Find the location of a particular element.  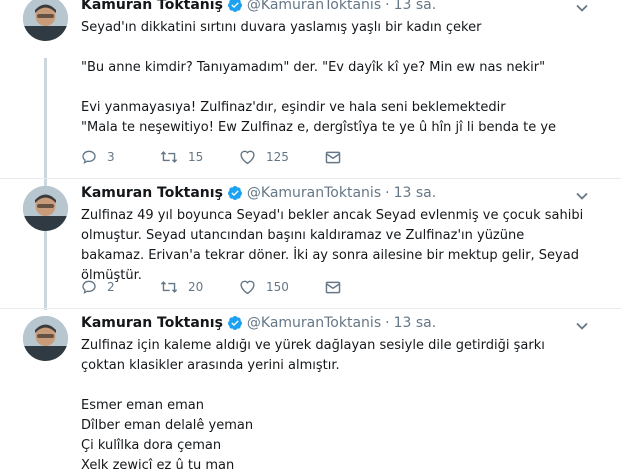

tweet-actions: 3 15 125 is located at coordinates (211, 157).